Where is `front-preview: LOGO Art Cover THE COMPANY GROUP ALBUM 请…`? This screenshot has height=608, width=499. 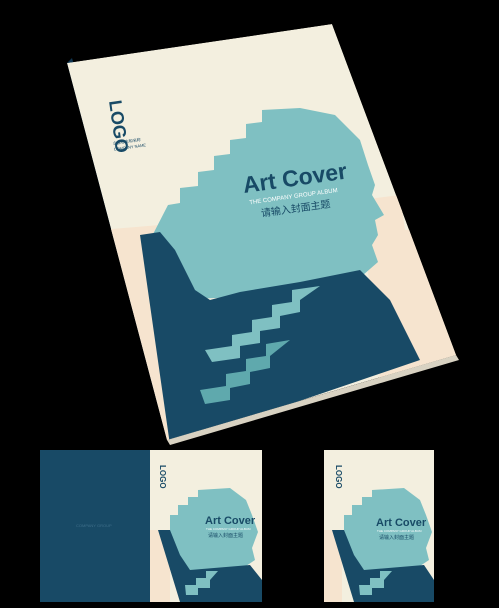
front-preview: LOGO Art Cover THE COMPANY GROUP ALBUM 请… is located at coordinates (379, 526).